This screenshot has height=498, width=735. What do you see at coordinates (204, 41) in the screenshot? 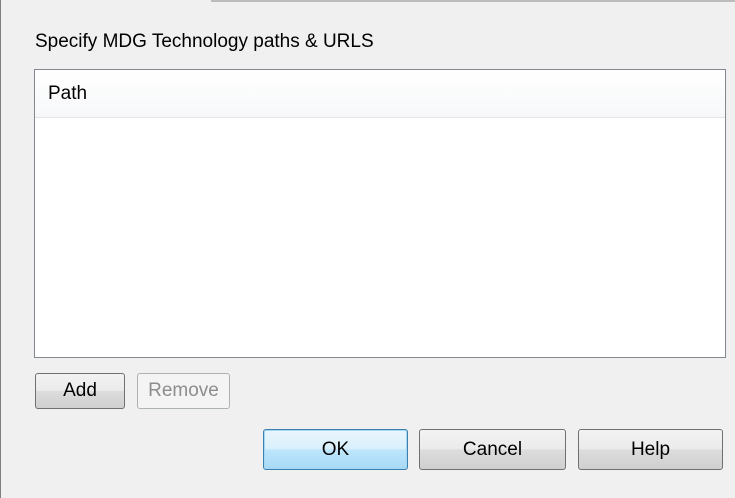
I see `paths-group-label: Specify MDG Technology paths & URLS` at bounding box center [204, 41].